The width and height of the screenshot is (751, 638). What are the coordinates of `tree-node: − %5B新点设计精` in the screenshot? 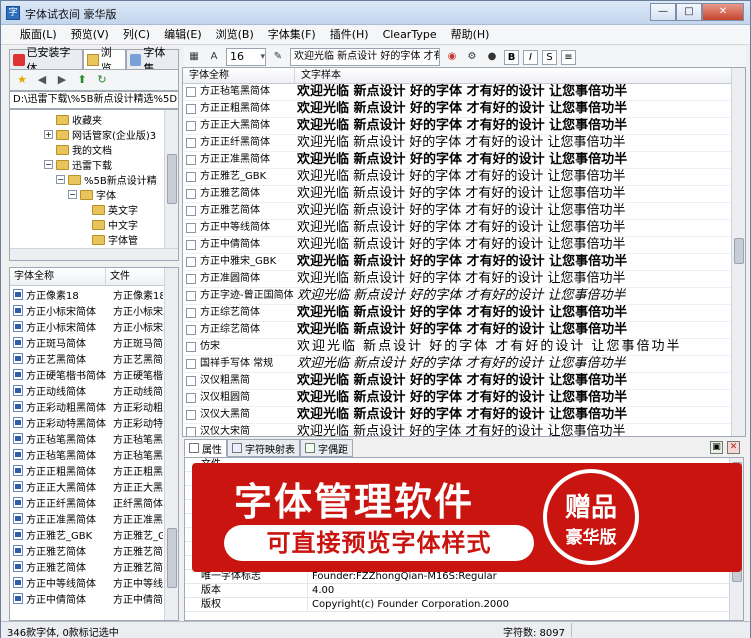 It's located at (106, 179).